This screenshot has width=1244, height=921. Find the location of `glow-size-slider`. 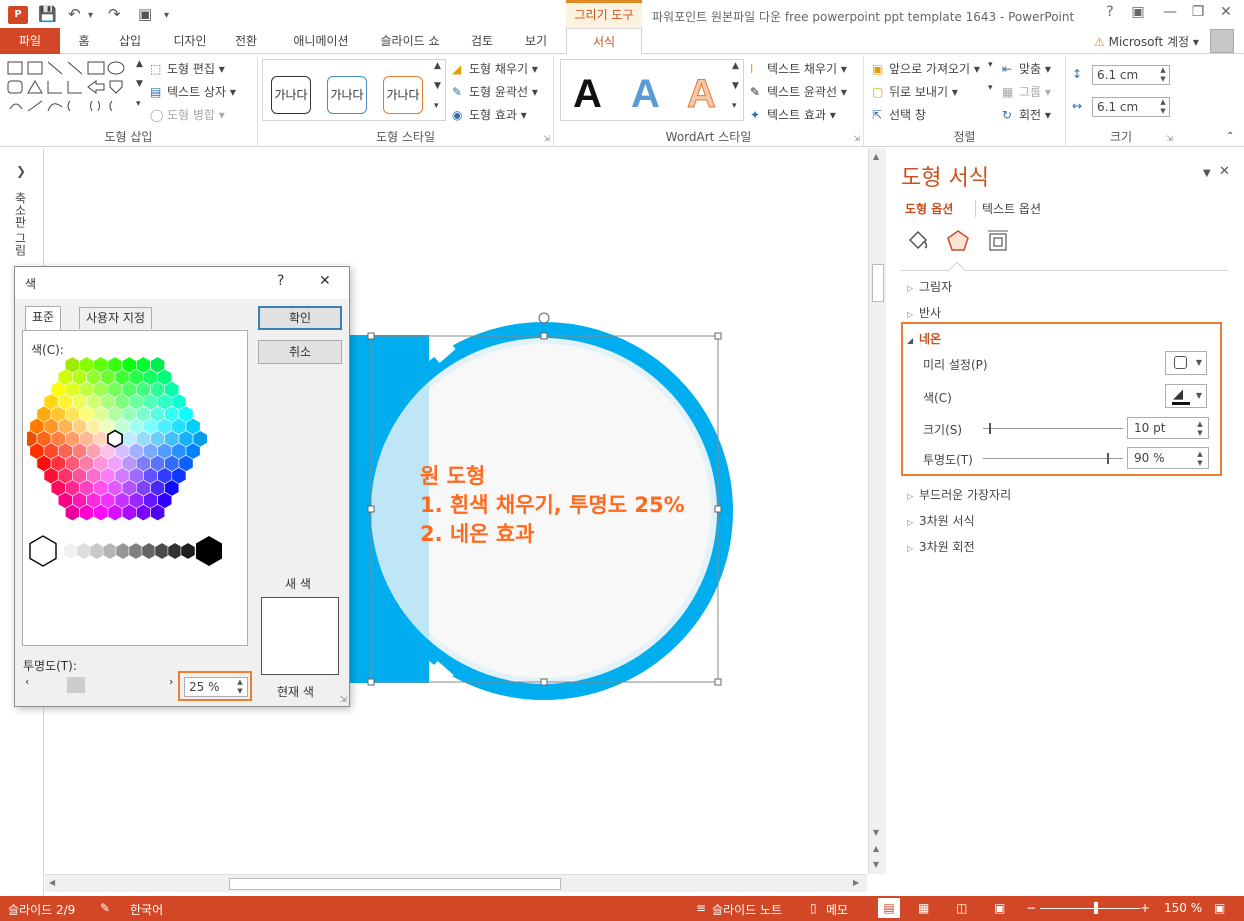

glow-size-slider is located at coordinates (1053, 428).